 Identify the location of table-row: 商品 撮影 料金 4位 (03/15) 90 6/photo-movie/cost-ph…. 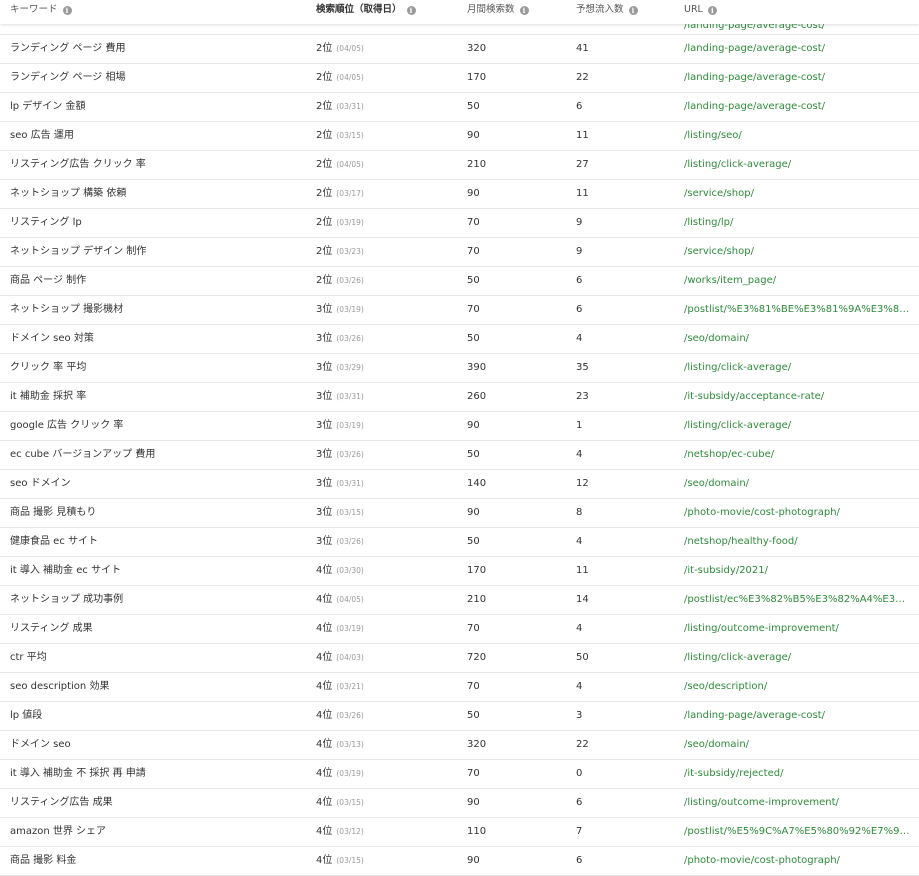
(459, 861).